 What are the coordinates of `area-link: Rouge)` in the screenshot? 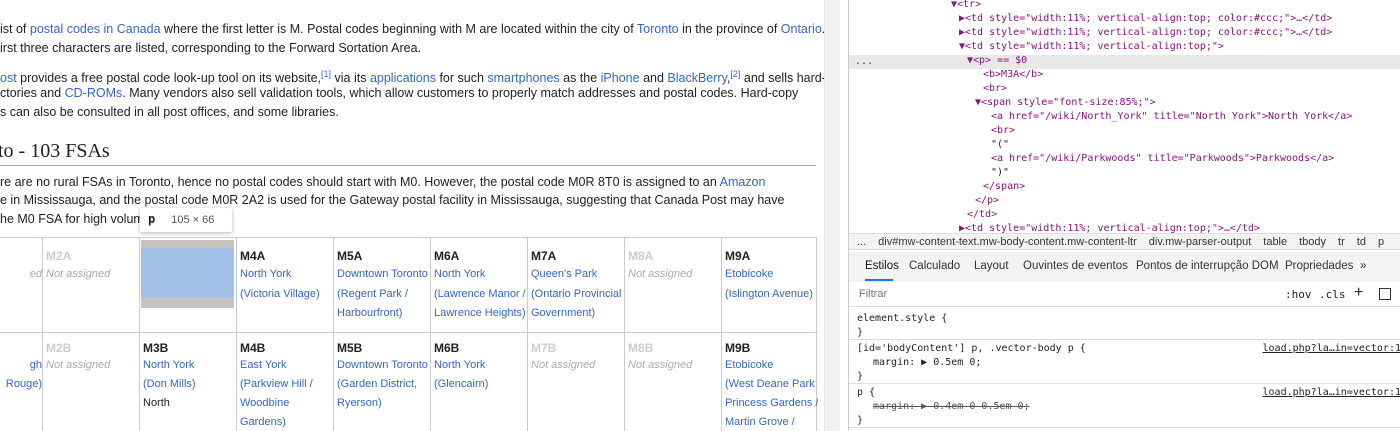 It's located at (21, 384).